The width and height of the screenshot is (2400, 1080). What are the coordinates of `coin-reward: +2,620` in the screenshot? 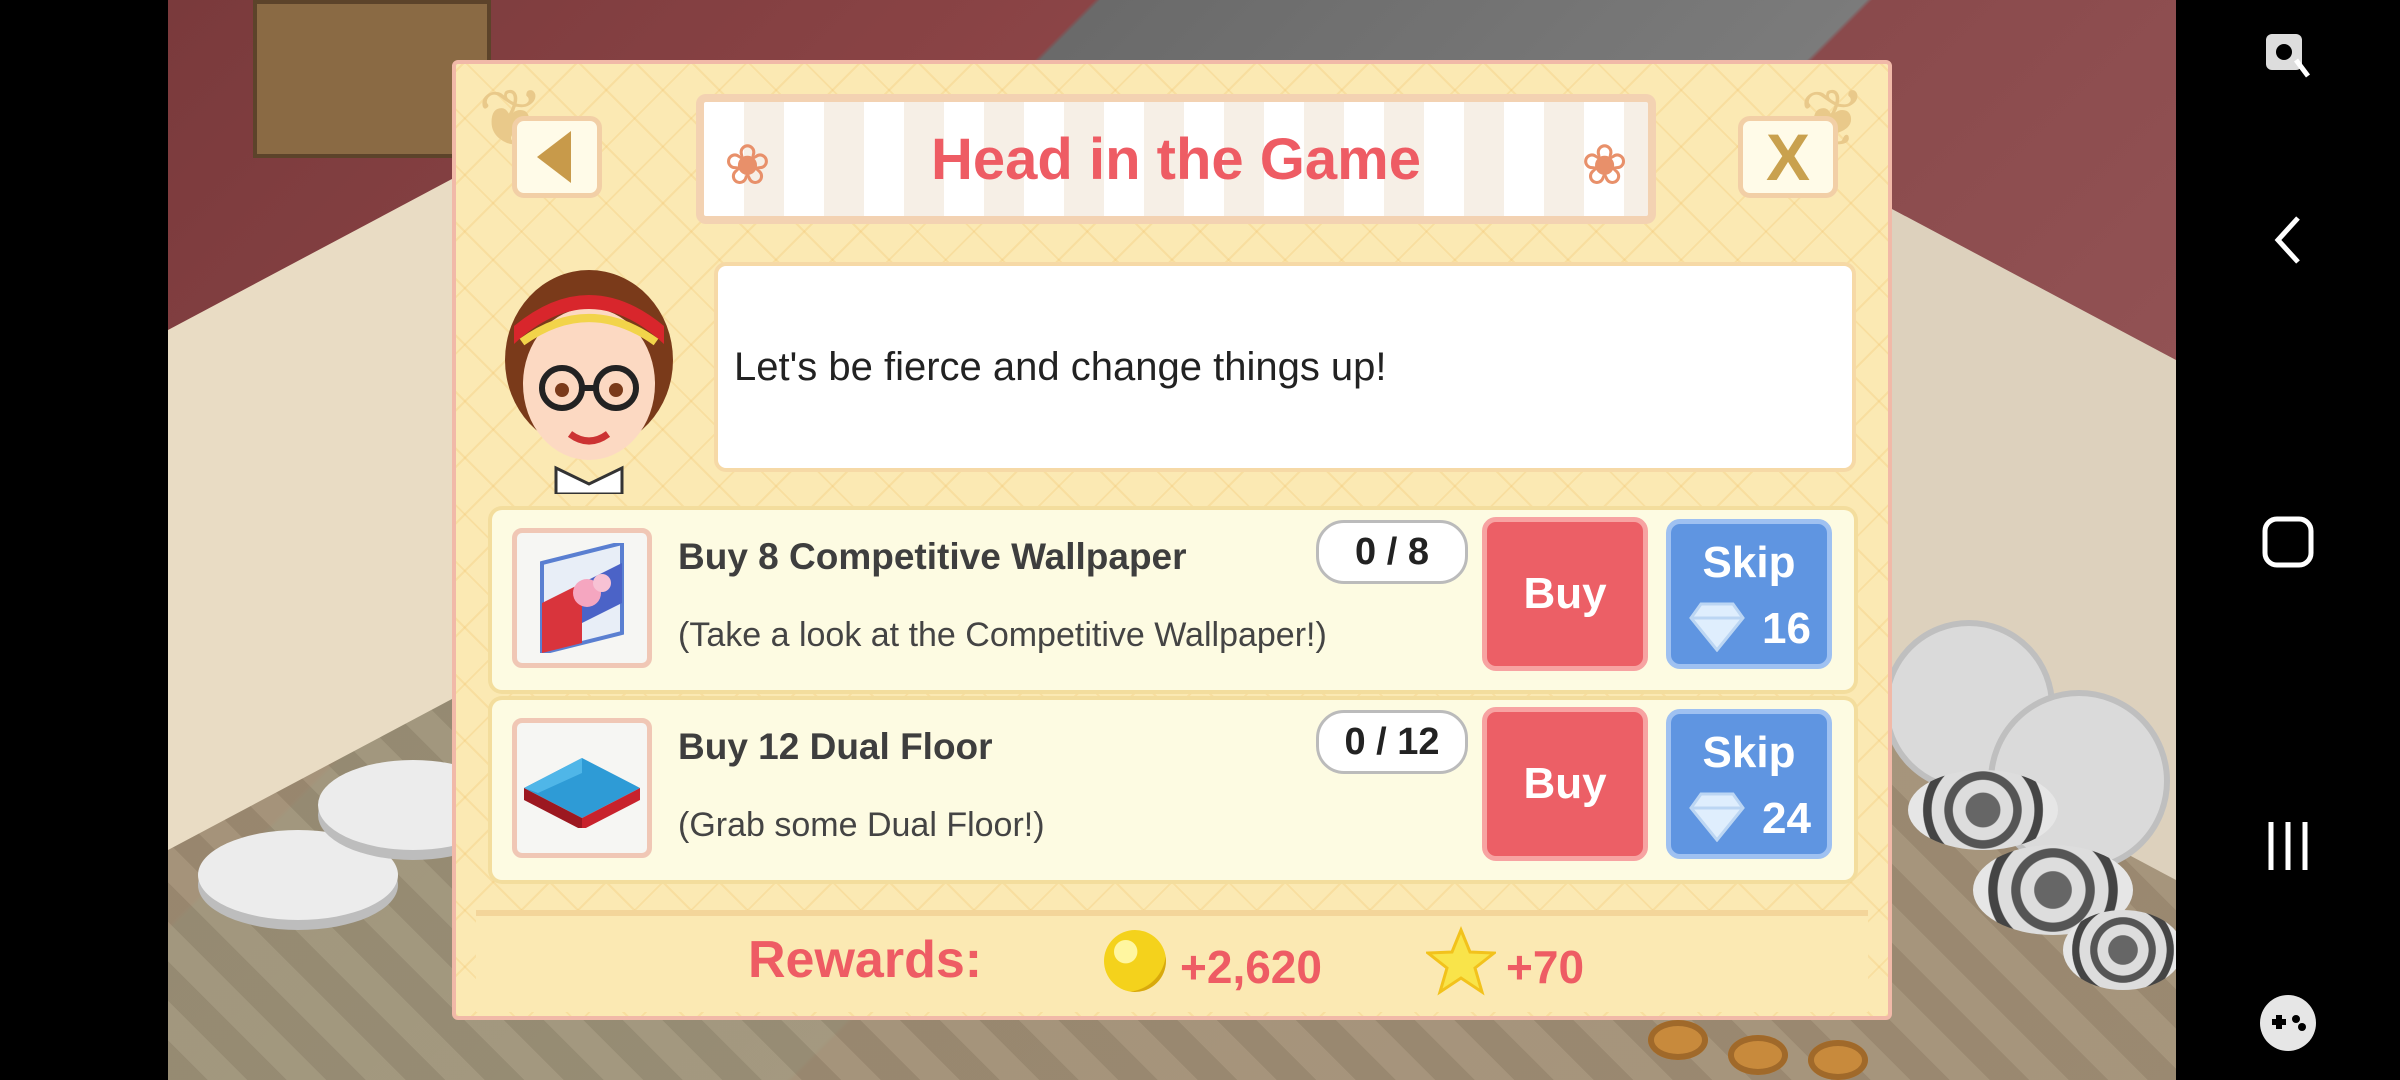 It's located at (1251, 967).